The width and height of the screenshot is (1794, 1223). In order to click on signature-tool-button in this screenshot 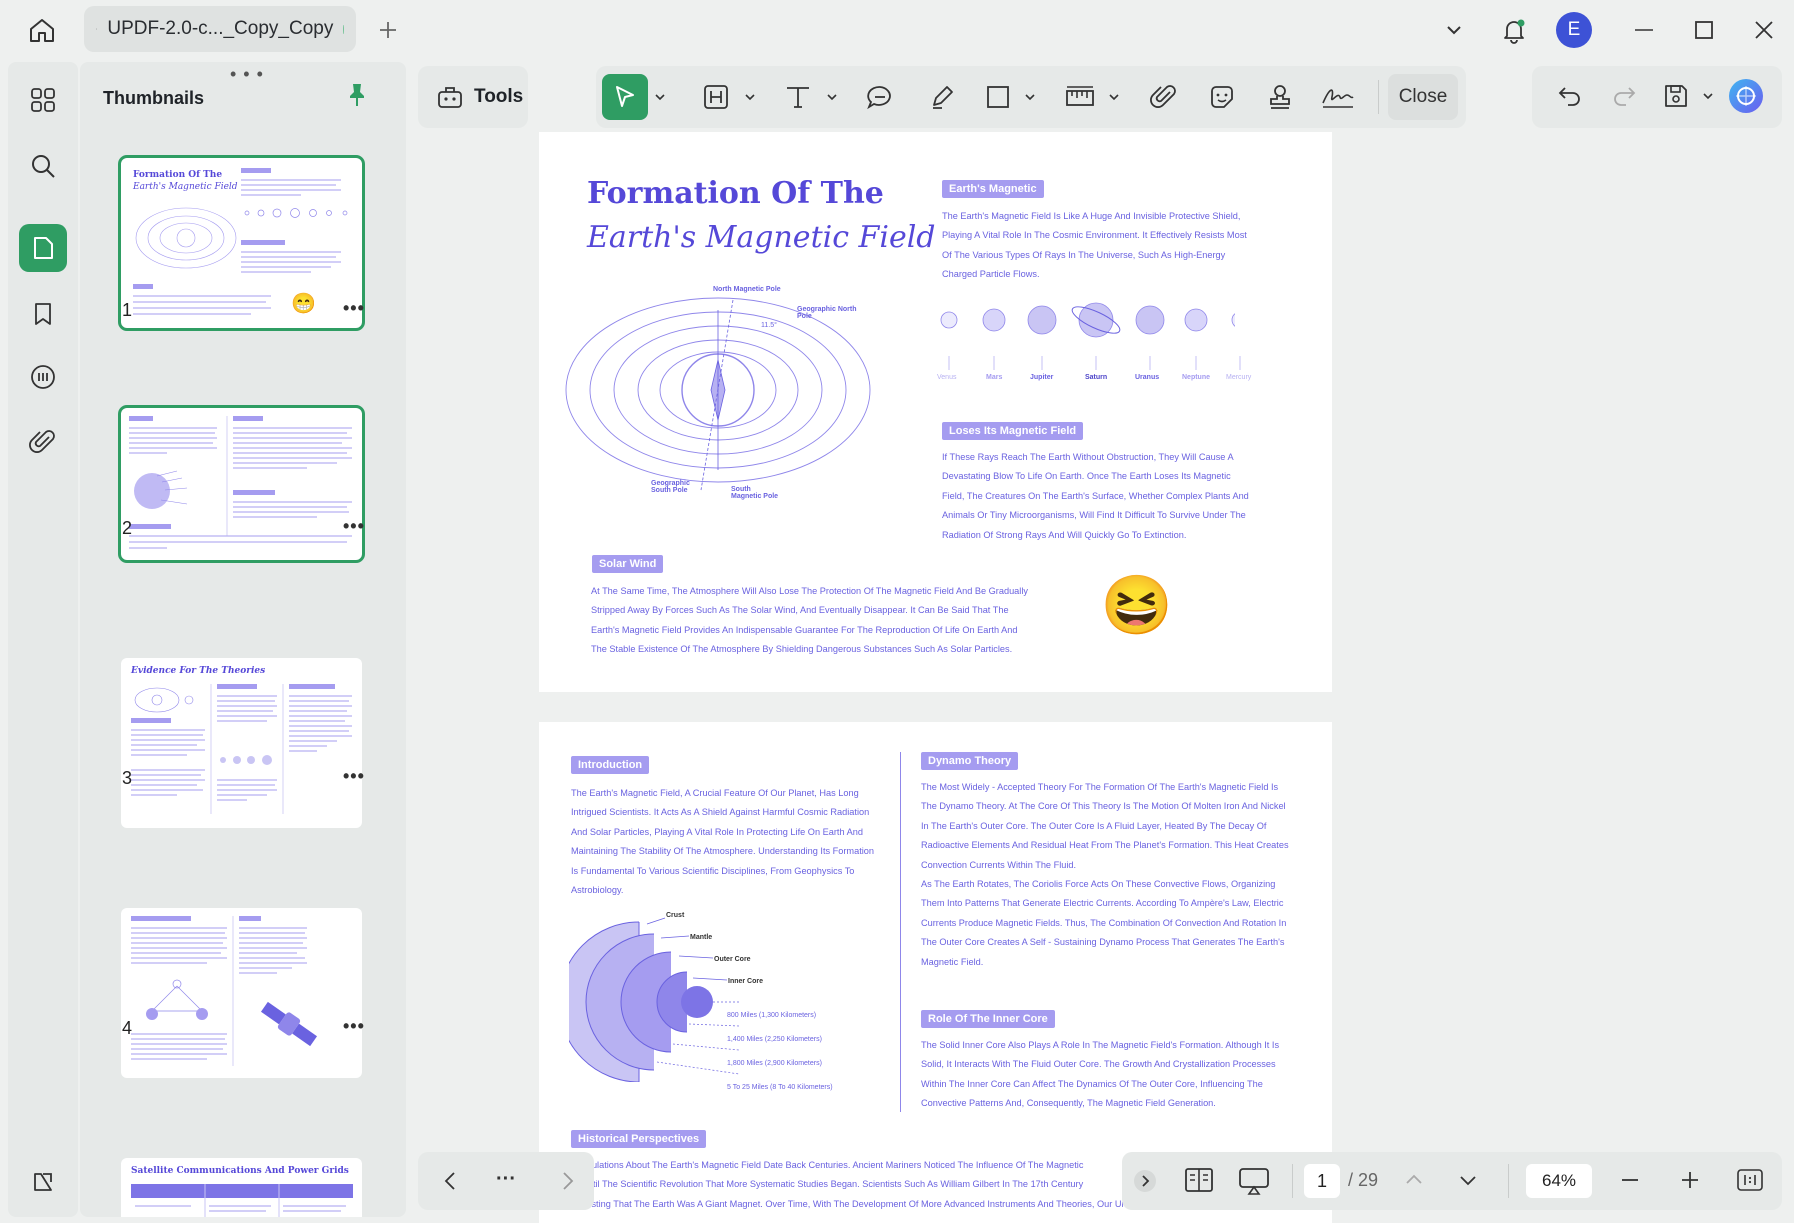, I will do `click(1338, 97)`.